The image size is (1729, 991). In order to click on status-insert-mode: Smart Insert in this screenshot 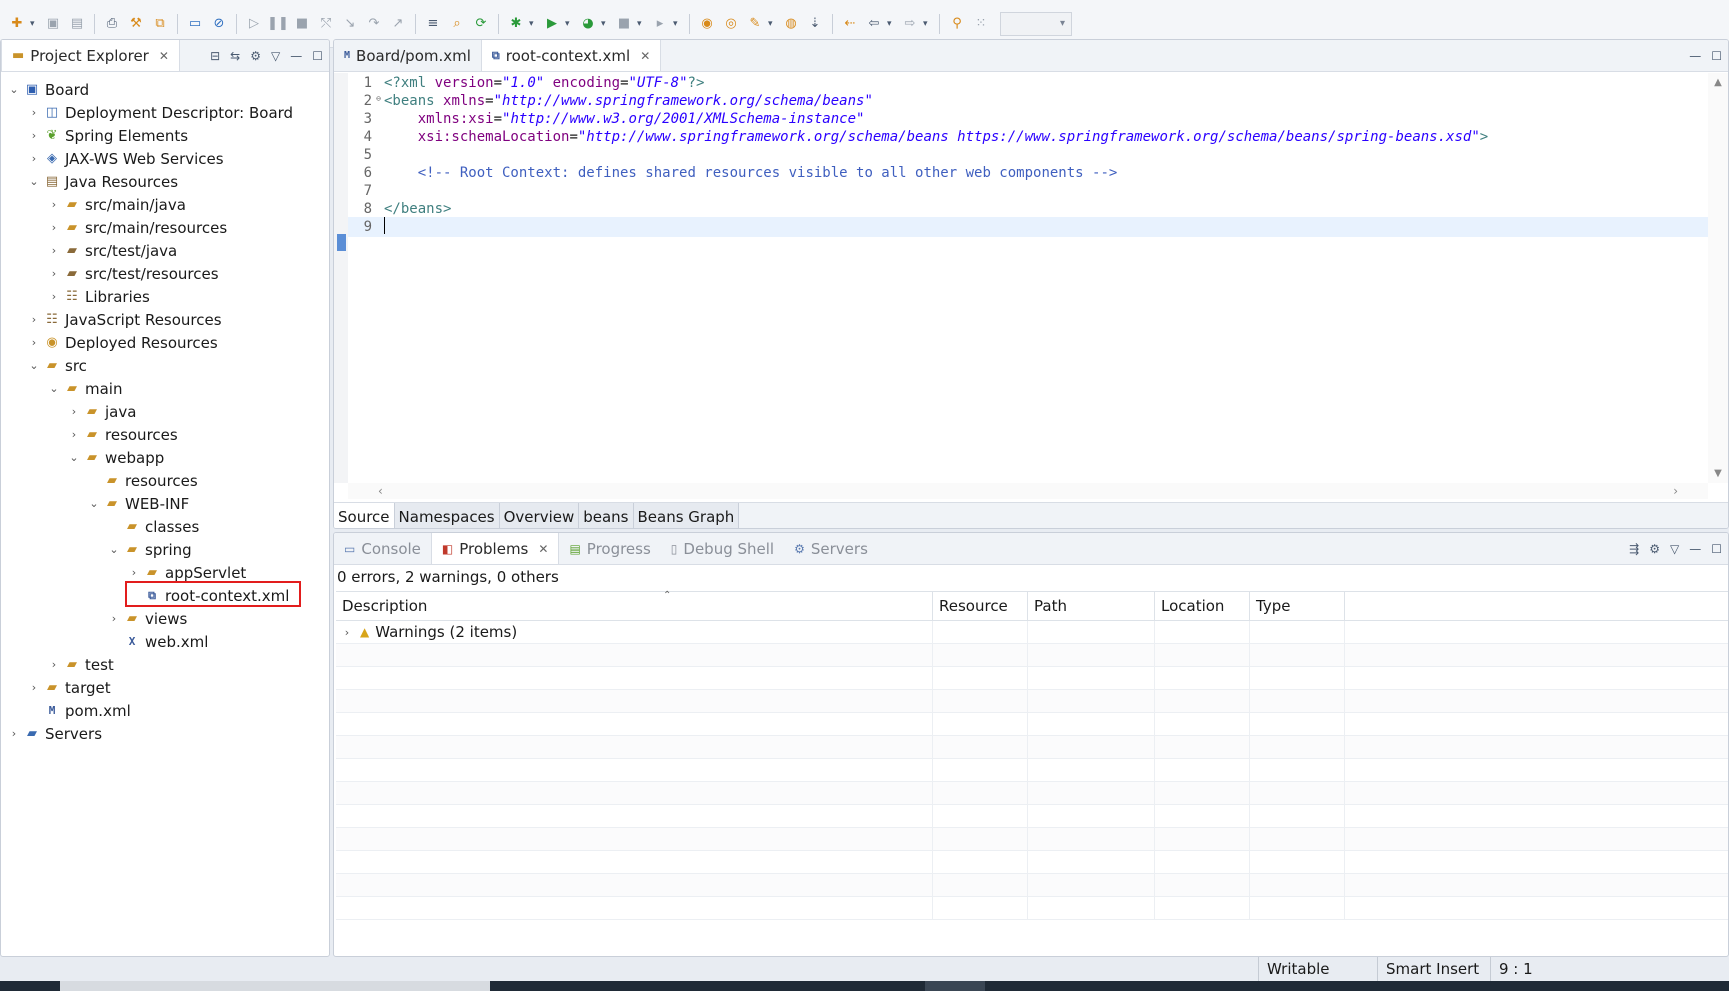, I will do `click(1428, 969)`.